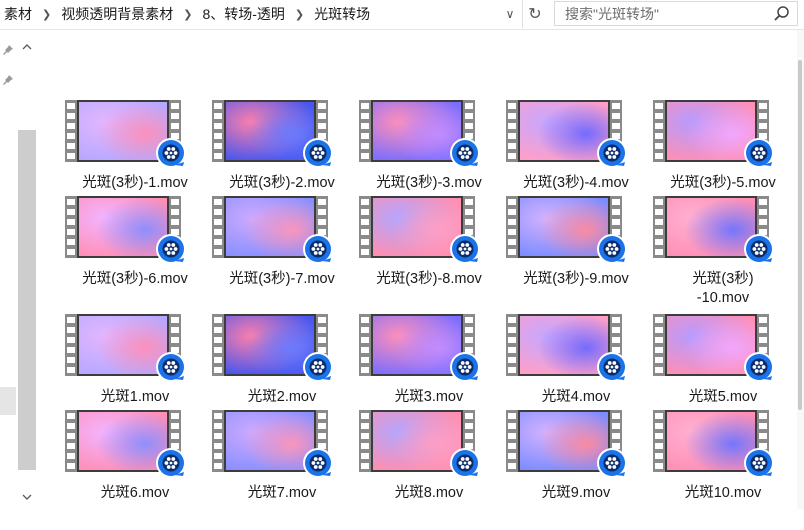 This screenshot has height=530, width=804. I want to click on file-name: 光斑6.mov, so click(135, 493).